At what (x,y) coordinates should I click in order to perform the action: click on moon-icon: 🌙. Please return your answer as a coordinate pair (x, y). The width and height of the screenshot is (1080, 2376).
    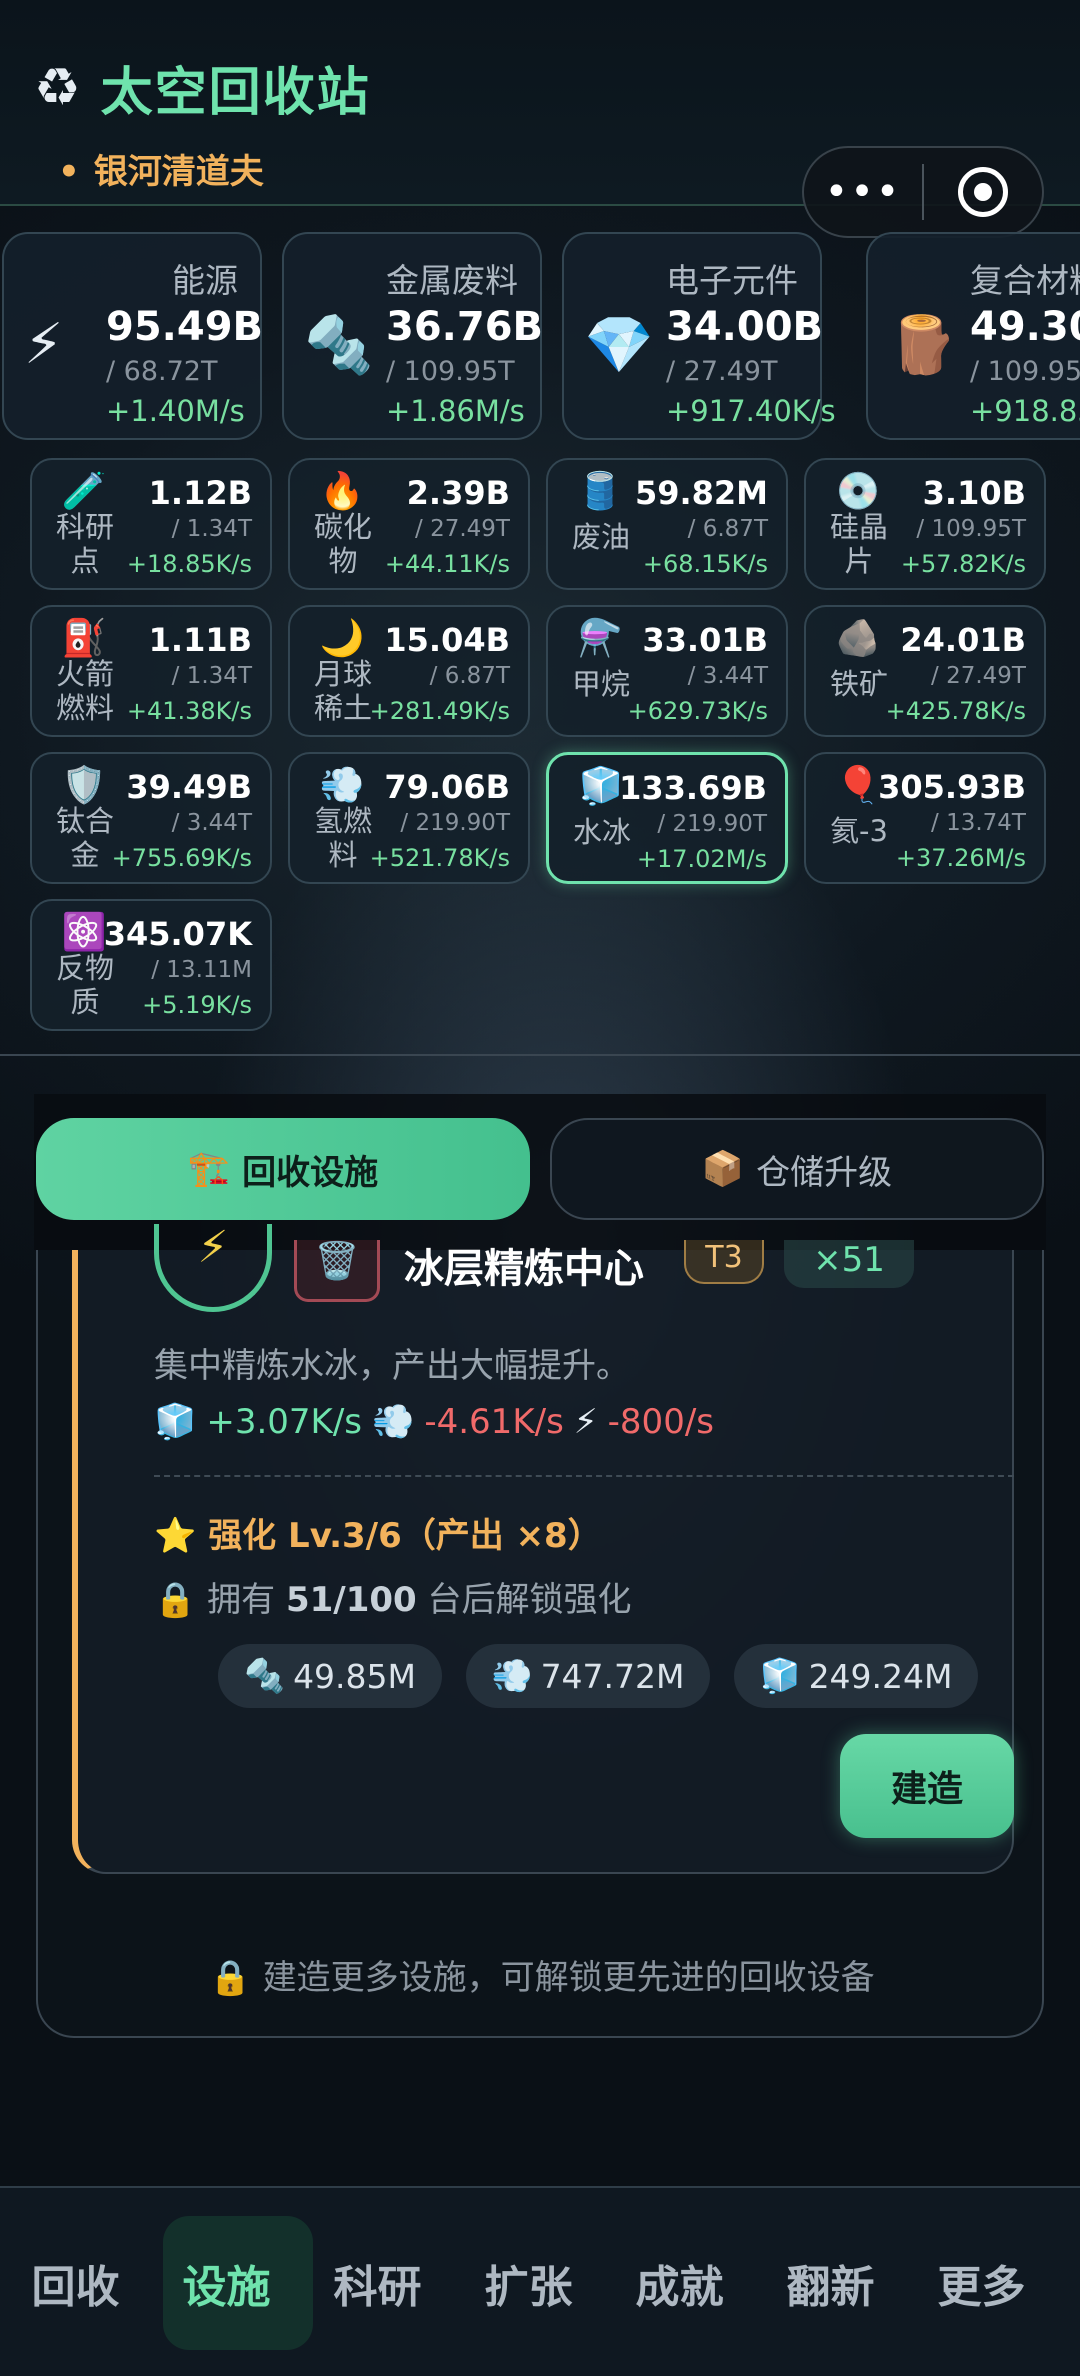
    Looking at the image, I should click on (342, 638).